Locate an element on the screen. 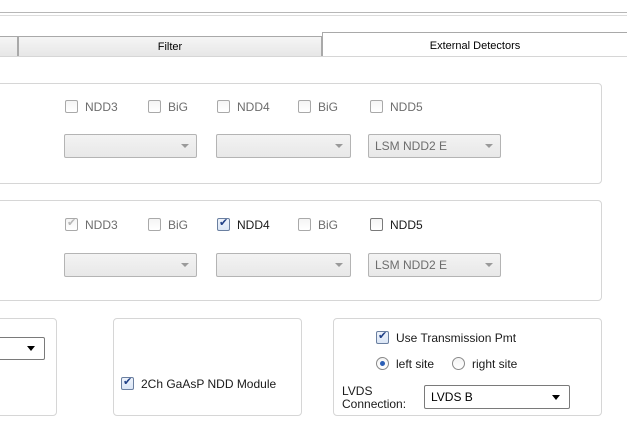  right-site-radio is located at coordinates (458, 363).